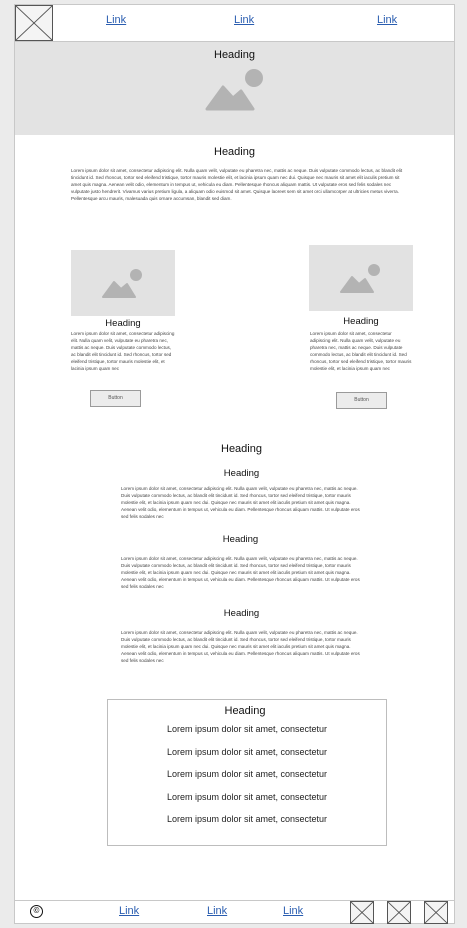  I want to click on logo-placeholder-icon, so click(34, 23).